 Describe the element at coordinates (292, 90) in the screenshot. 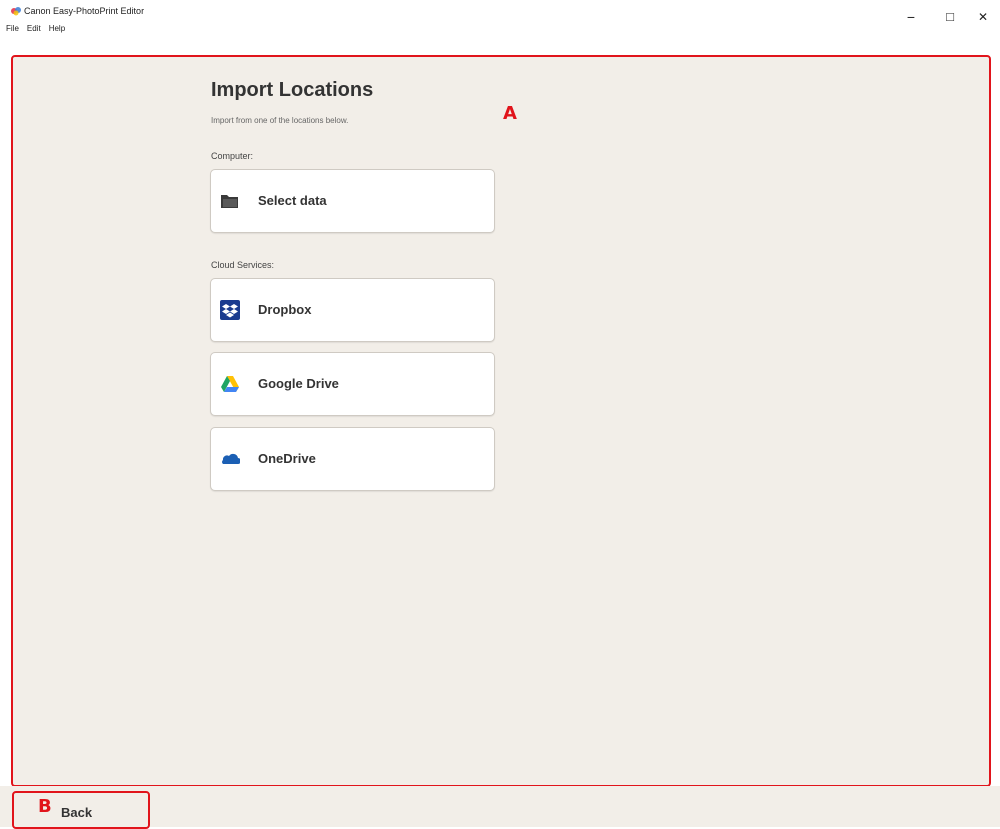

I see `page-title: Import Locations` at that location.